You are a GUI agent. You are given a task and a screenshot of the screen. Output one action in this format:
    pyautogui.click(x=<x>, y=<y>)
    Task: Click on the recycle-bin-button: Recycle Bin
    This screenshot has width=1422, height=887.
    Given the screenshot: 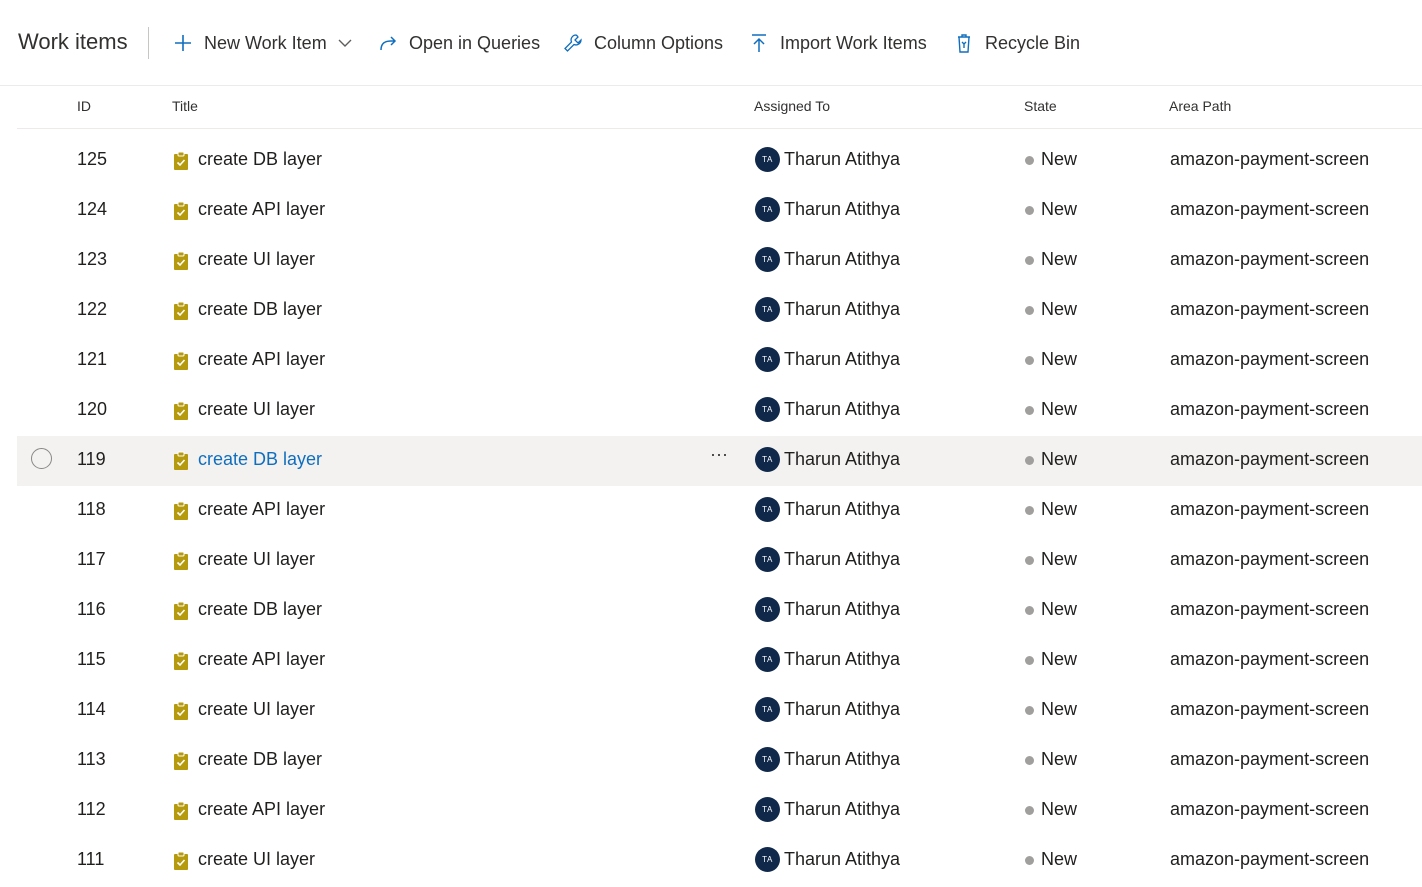 What is the action you would take?
    pyautogui.click(x=1016, y=43)
    